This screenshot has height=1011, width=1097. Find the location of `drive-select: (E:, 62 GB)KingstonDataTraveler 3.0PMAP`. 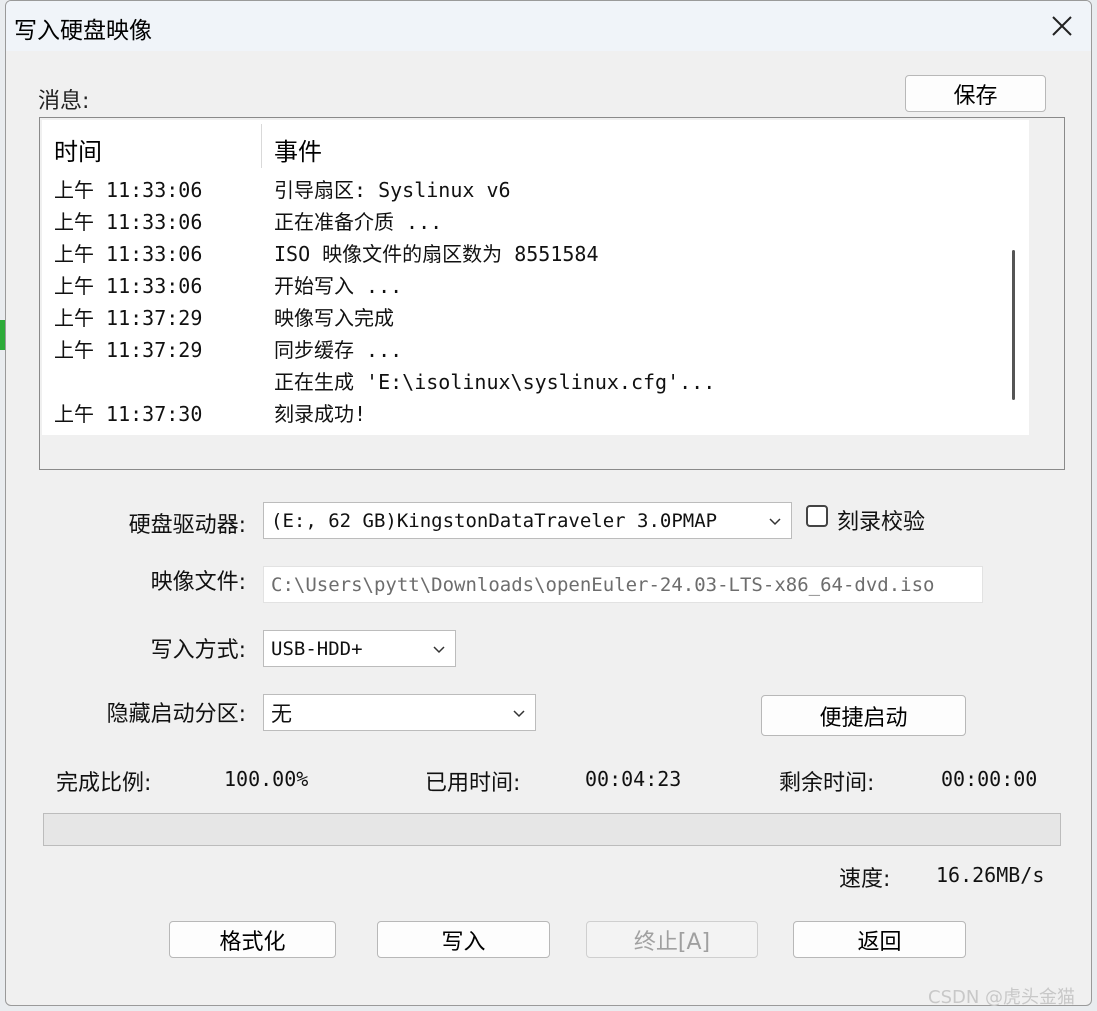

drive-select: (E:, 62 GB)KingstonDataTraveler 3.0PMAP is located at coordinates (527, 520).